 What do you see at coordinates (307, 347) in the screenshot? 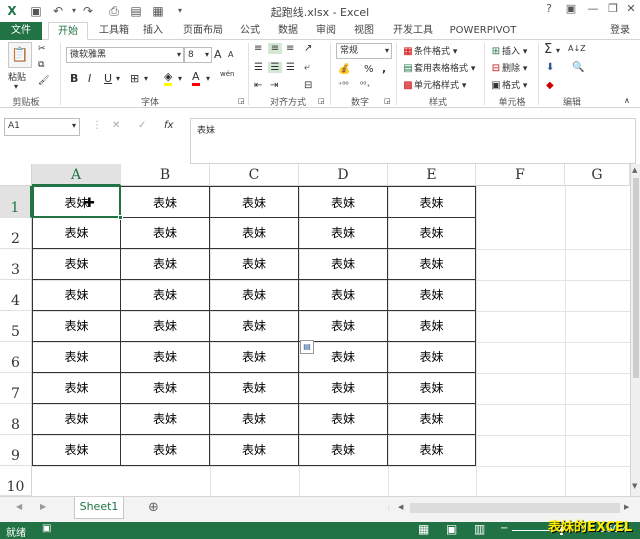
I see `paste-options-icon: ▤` at bounding box center [307, 347].